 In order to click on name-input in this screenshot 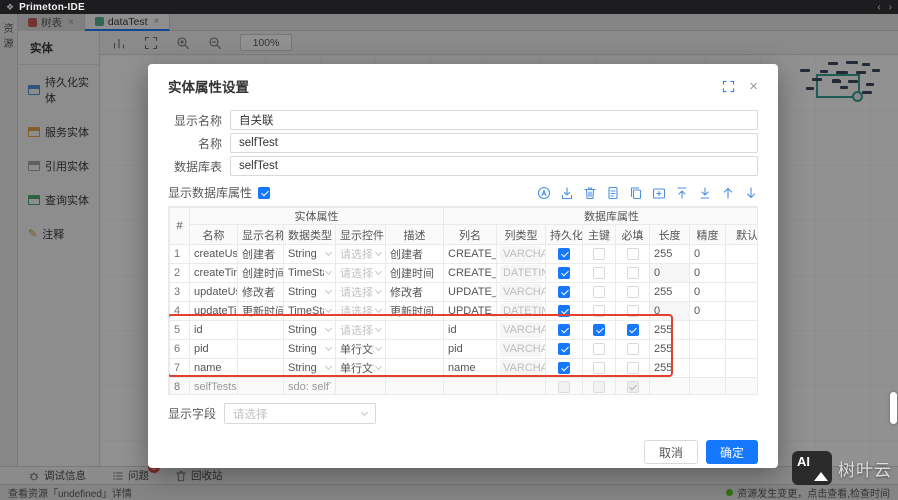, I will do `click(494, 143)`.